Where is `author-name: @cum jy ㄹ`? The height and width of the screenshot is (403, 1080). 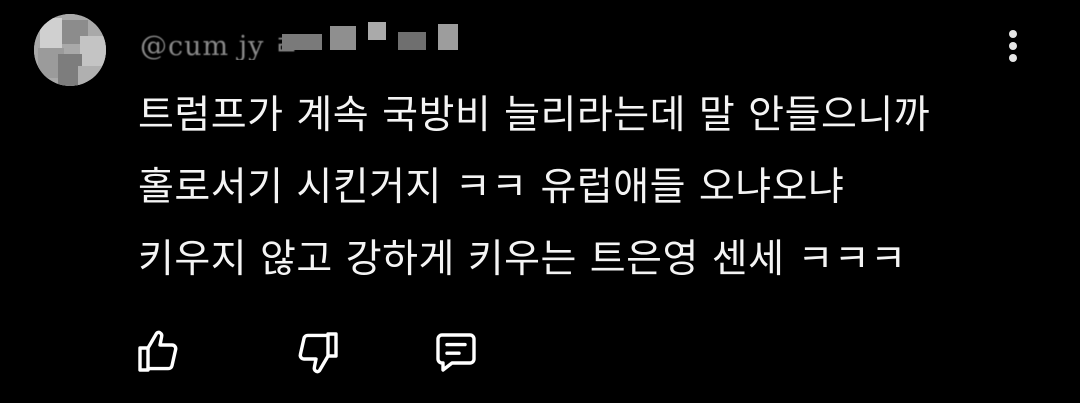 author-name: @cum jy ㄹ is located at coordinates (325, 40).